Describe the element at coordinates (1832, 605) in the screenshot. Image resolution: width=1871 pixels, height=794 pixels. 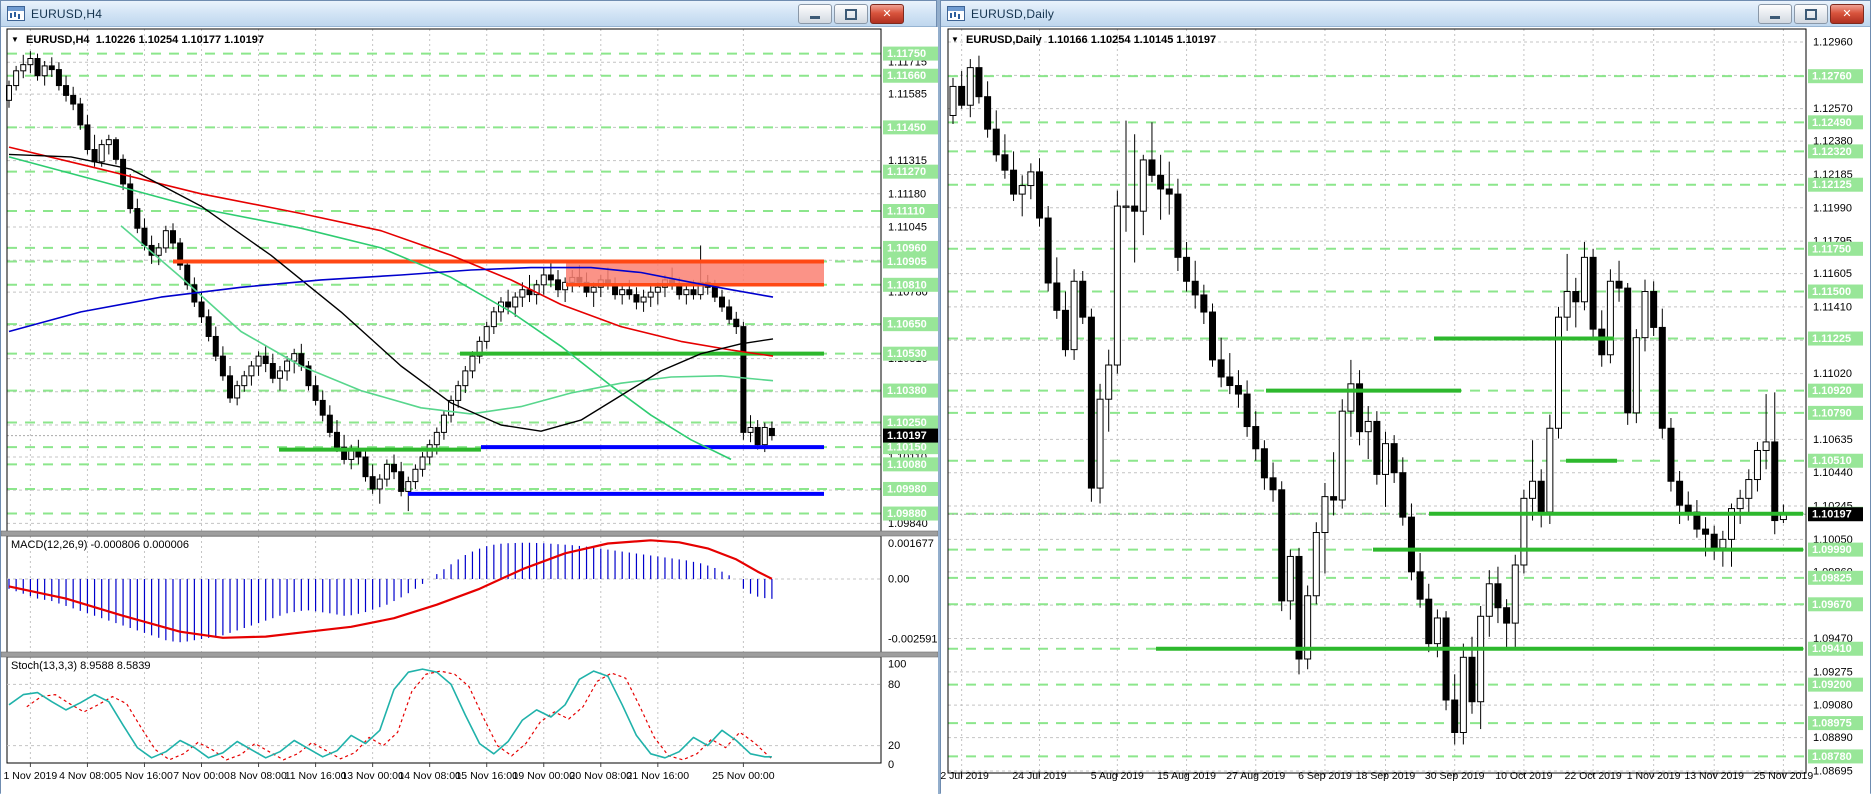
I see `svg-text: 1.09670` at that location.